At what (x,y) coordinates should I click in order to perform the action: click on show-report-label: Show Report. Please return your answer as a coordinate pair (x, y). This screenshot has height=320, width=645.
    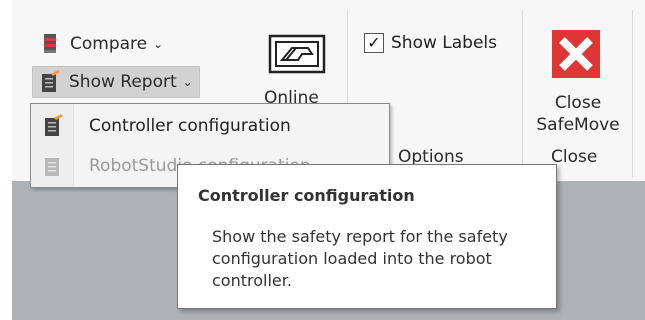
    Looking at the image, I should click on (123, 82).